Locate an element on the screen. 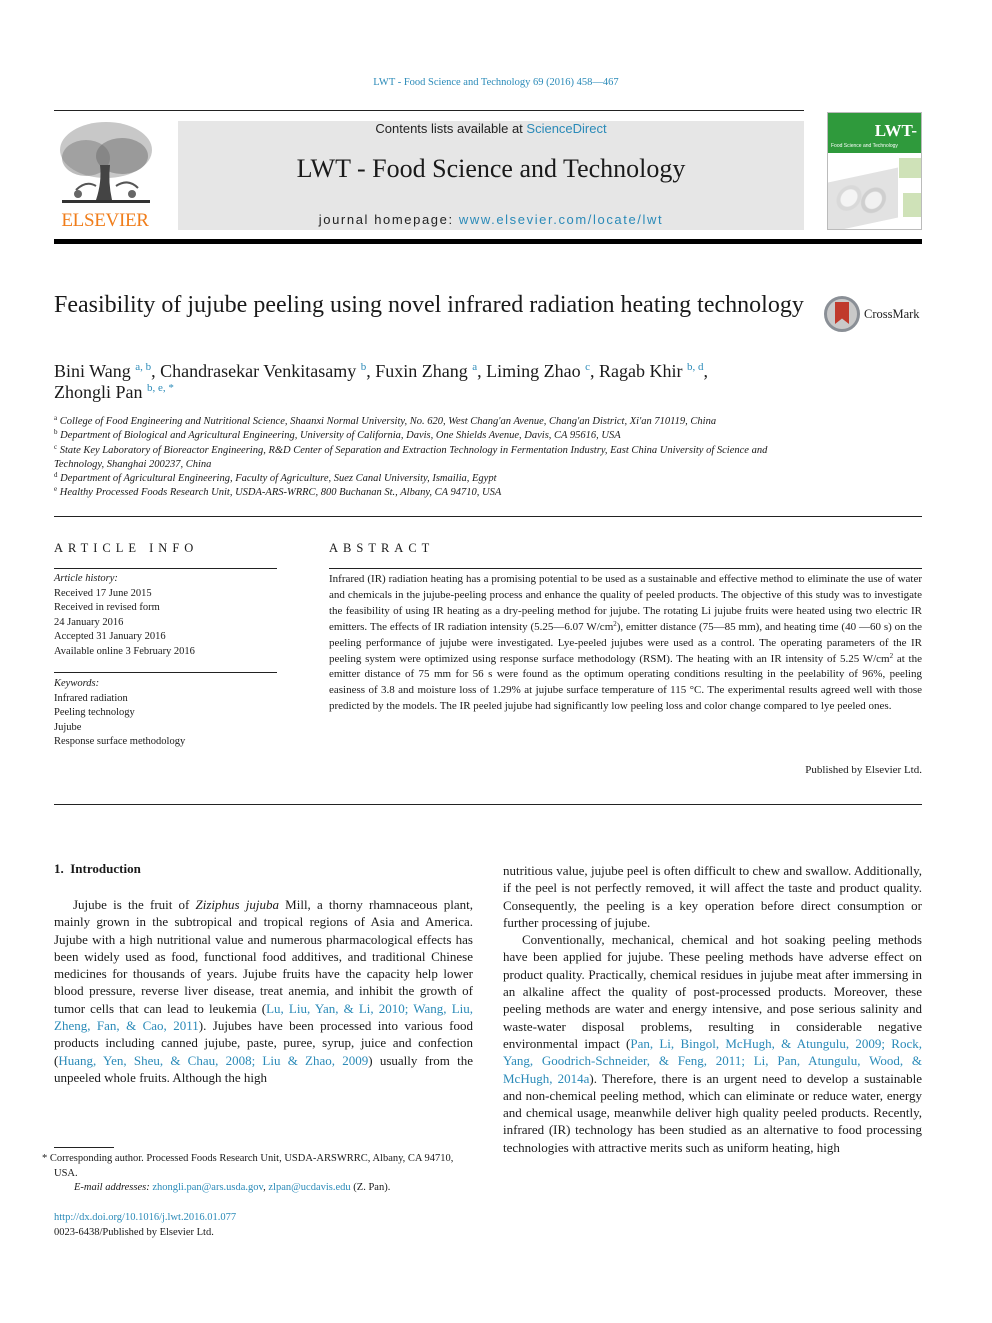 The image size is (992, 1323). affiliation-key: e is located at coordinates (56, 489).